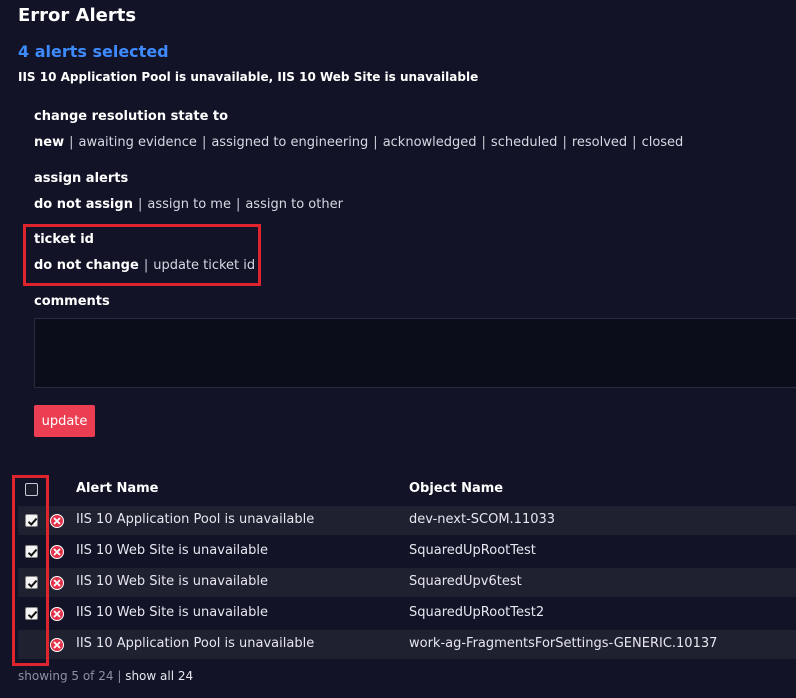 The height and width of the screenshot is (698, 796). Describe the element at coordinates (472, 550) in the screenshot. I see `object-name-cell: SquaredUpRootTest` at that location.